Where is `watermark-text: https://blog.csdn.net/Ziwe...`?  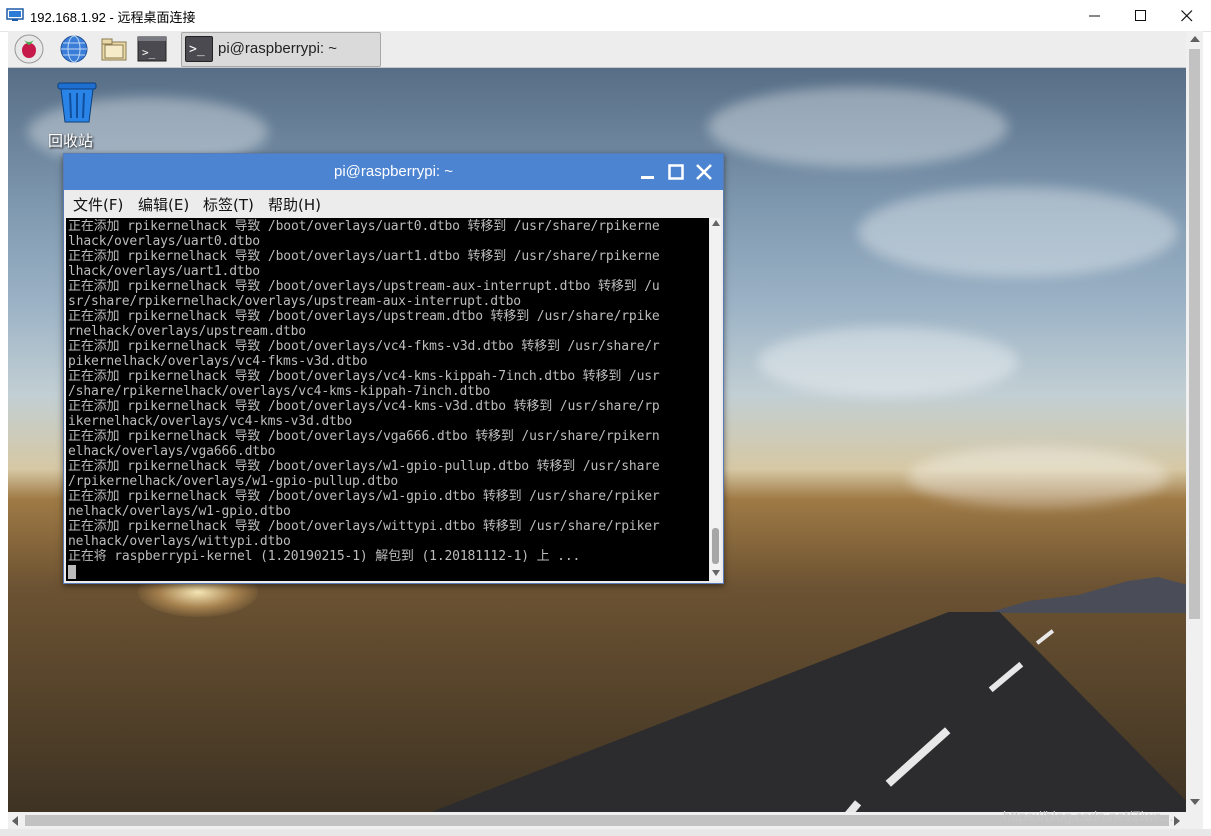 watermark-text: https://blog.csdn.net/Ziwe... is located at coordinates (1088, 816).